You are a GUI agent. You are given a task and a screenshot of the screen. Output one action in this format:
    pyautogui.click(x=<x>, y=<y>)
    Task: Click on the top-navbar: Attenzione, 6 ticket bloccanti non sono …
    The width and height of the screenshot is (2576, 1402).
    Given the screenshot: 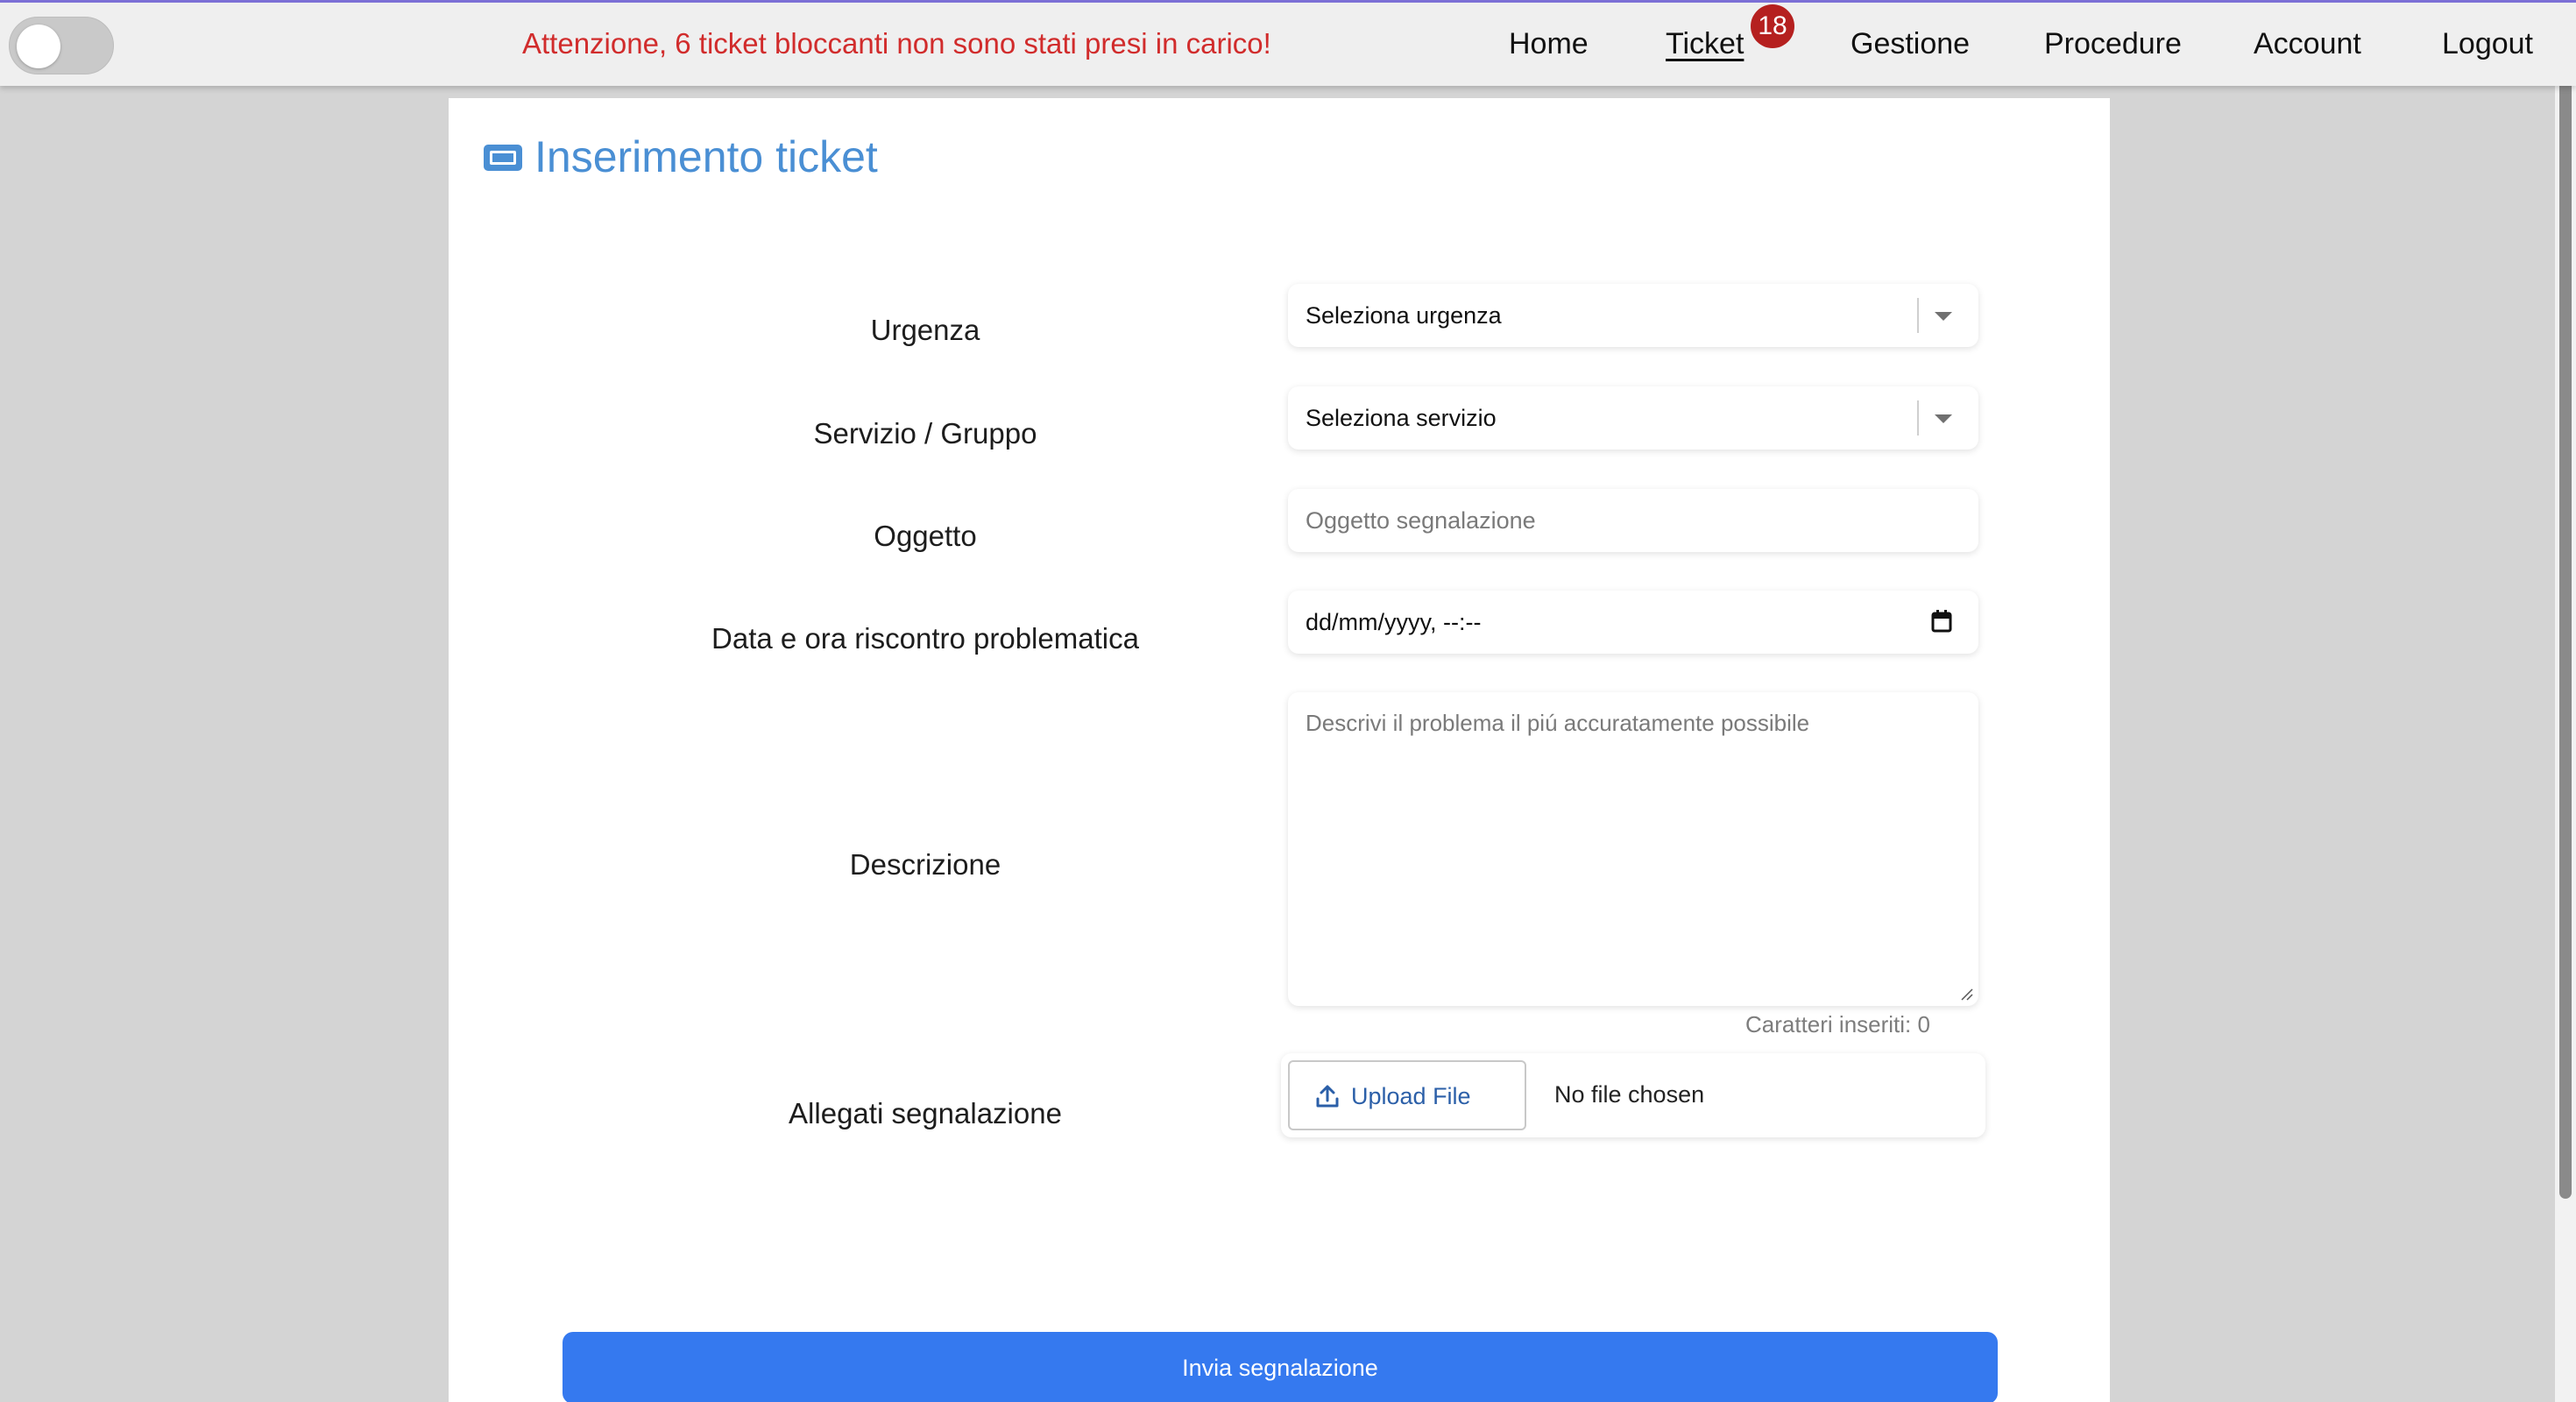 What is the action you would take?
    pyautogui.click(x=1288, y=43)
    